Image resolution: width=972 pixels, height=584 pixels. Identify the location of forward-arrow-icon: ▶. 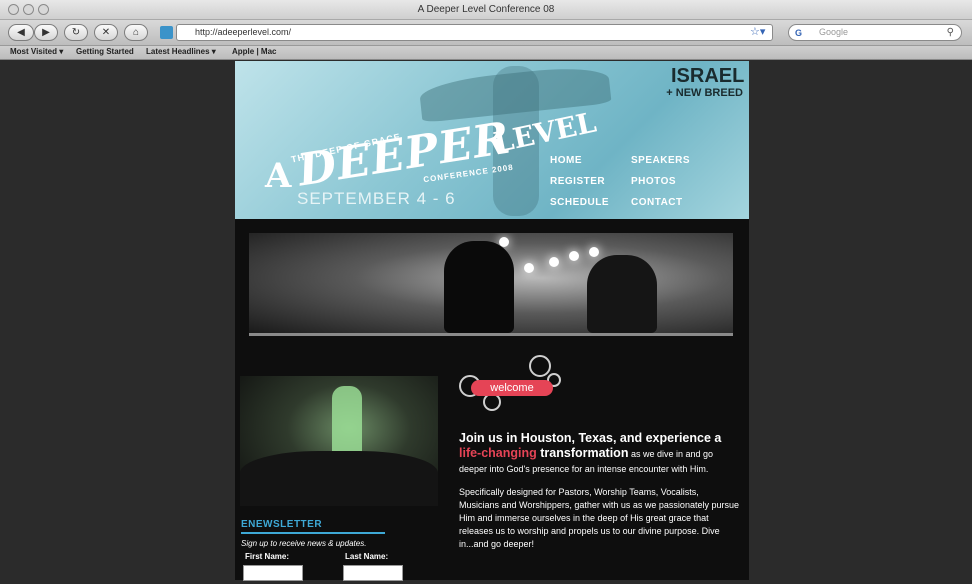
(46, 32).